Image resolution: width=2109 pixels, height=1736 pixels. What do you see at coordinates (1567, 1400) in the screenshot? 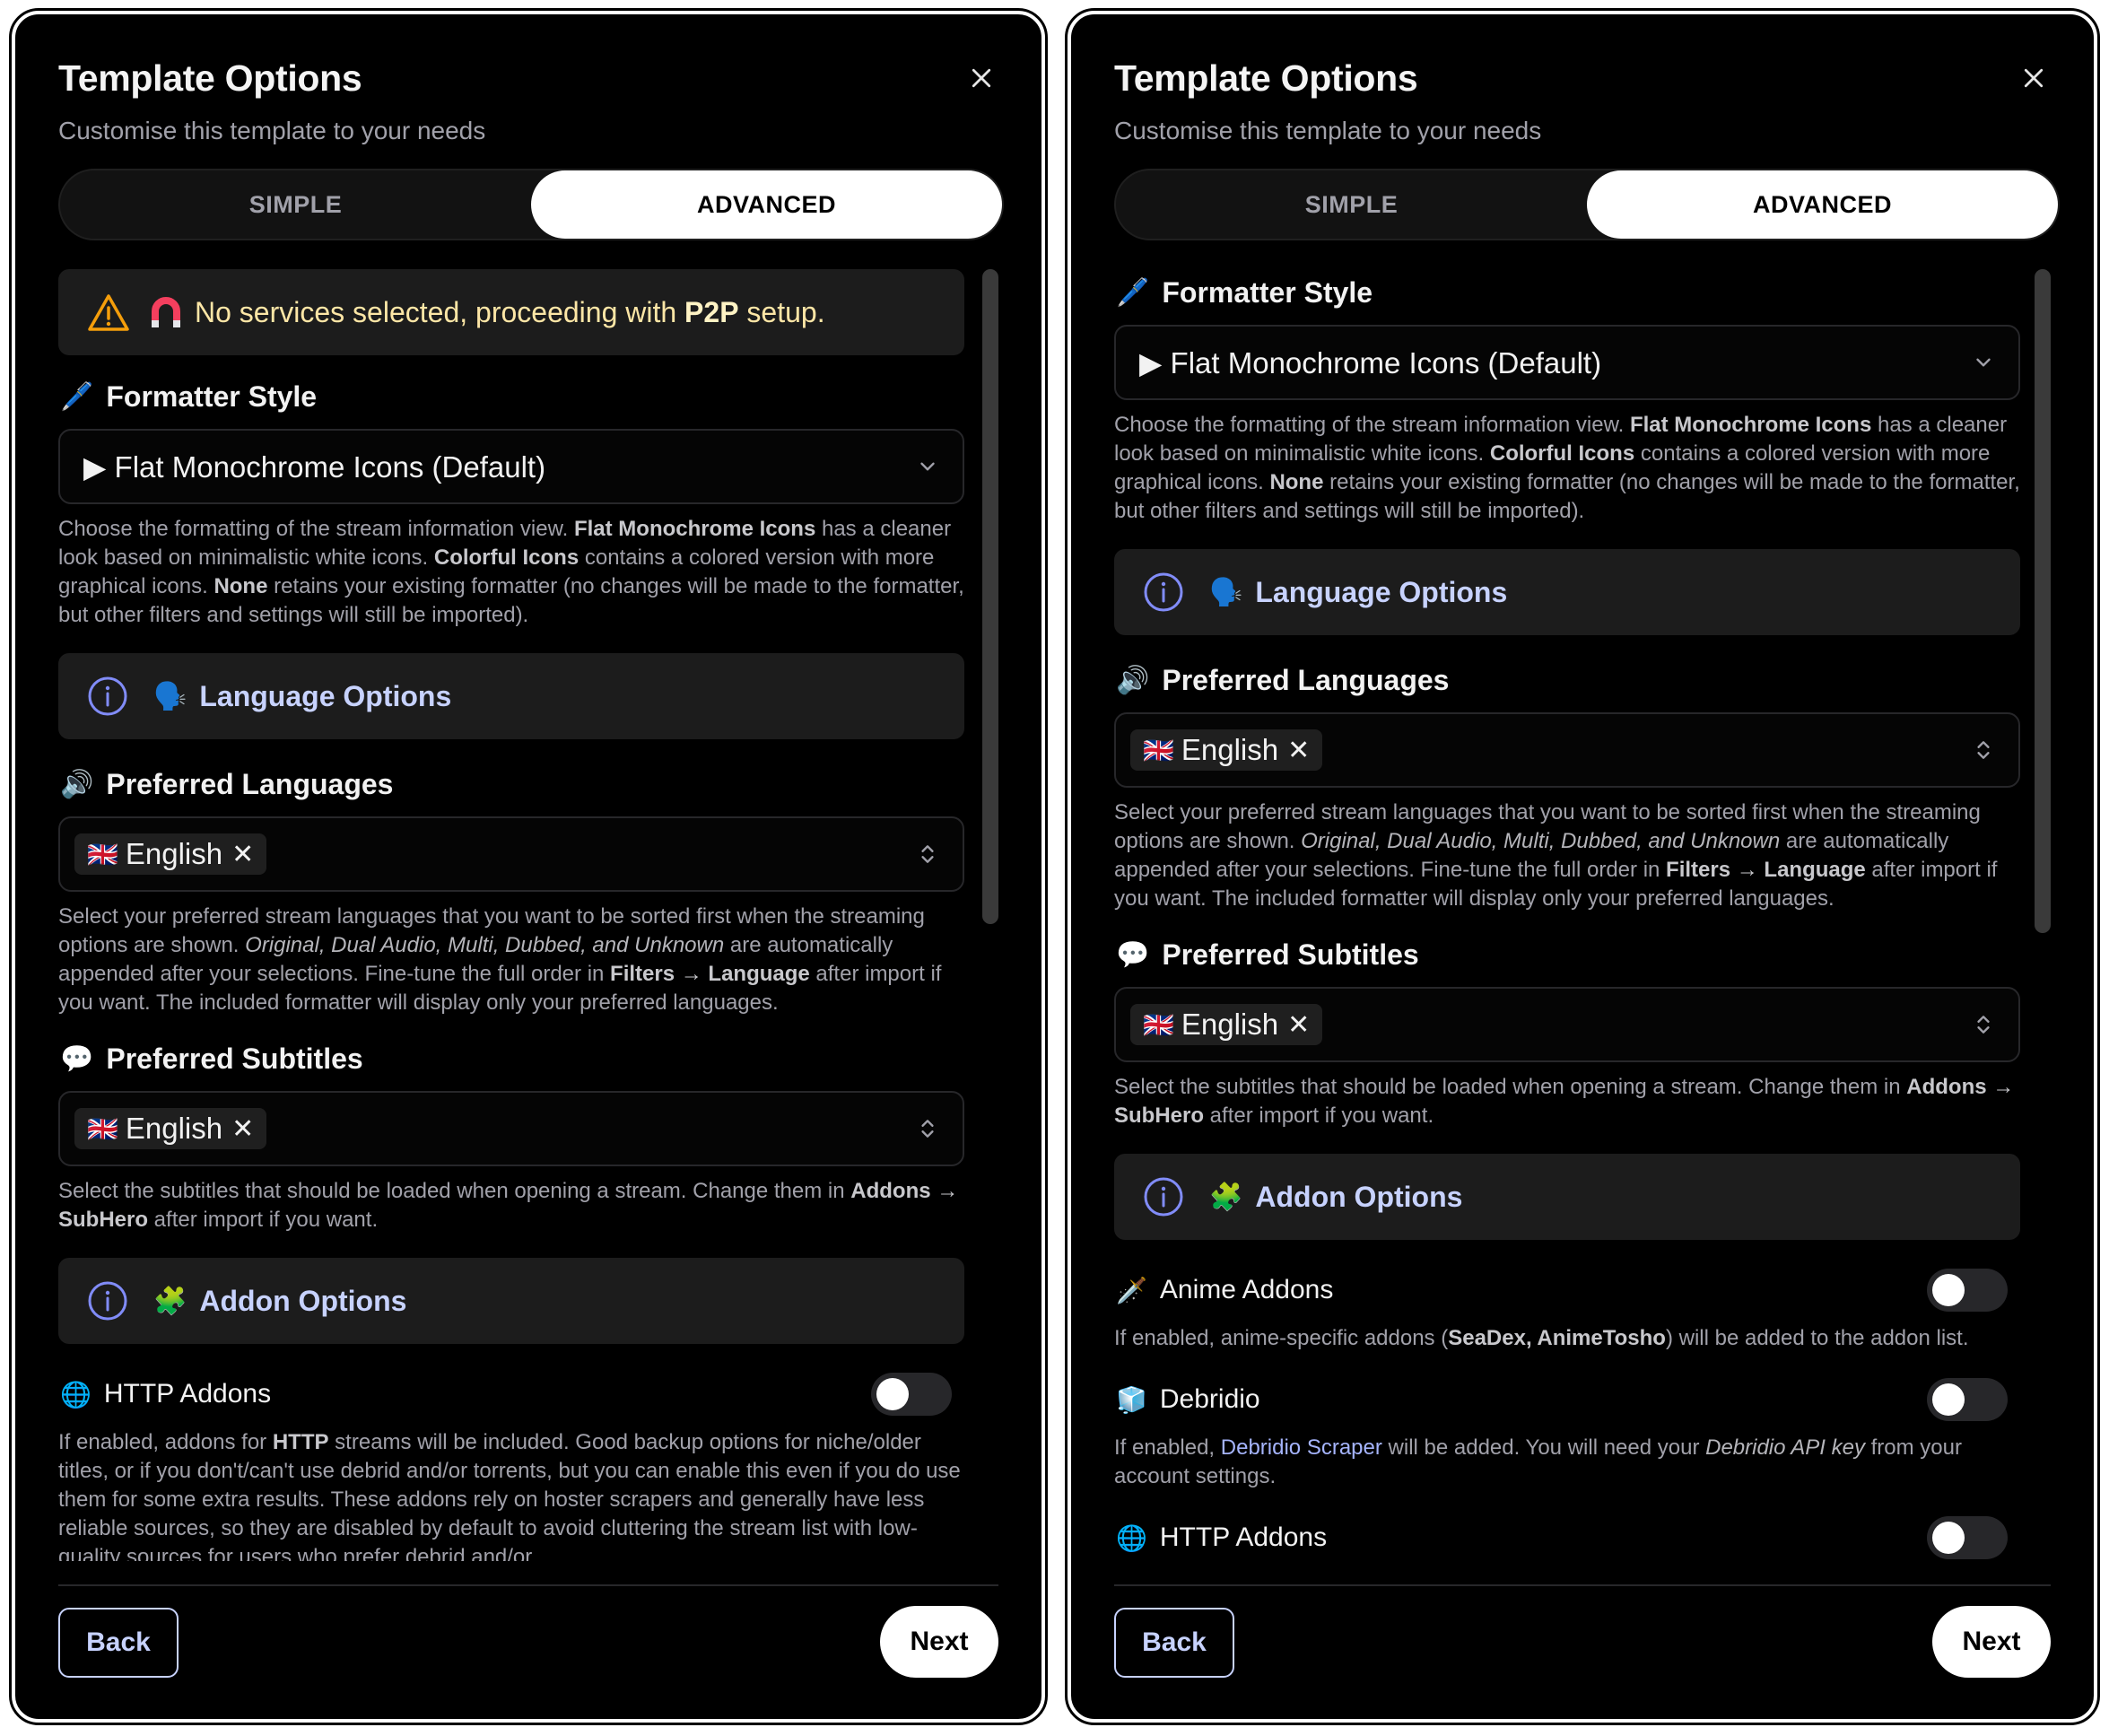
I see `debridio-row: 🧊 Debridio` at bounding box center [1567, 1400].